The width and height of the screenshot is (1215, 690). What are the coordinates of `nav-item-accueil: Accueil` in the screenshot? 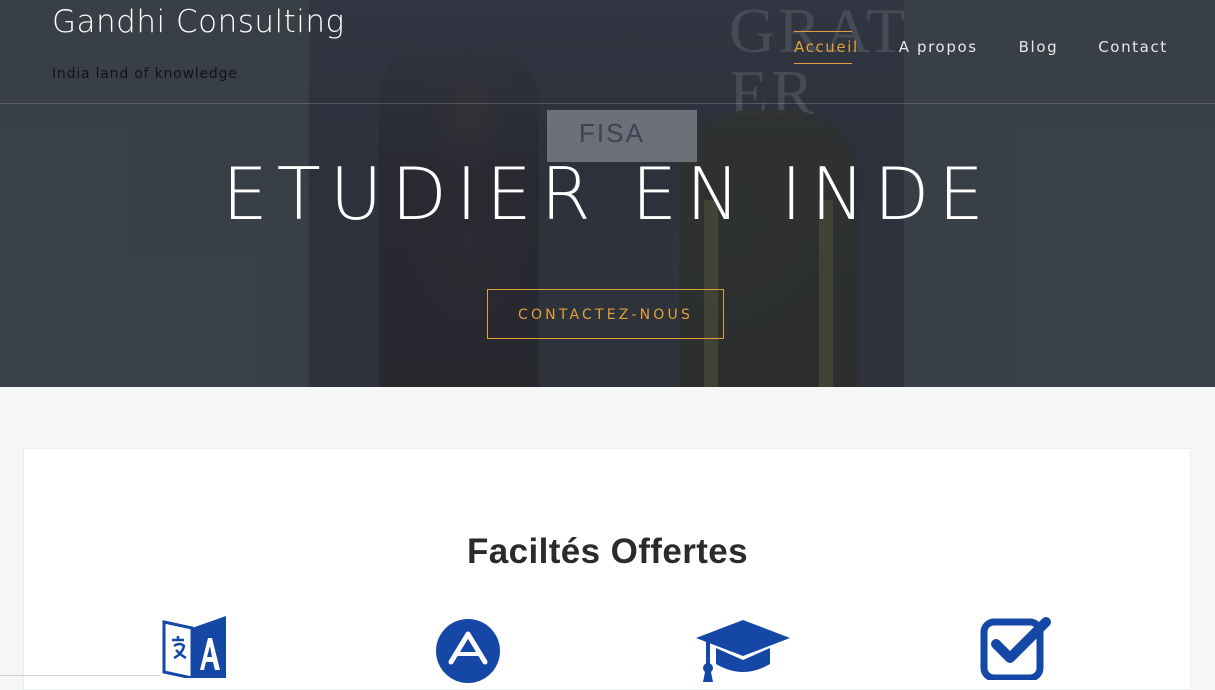 It's located at (826, 47).